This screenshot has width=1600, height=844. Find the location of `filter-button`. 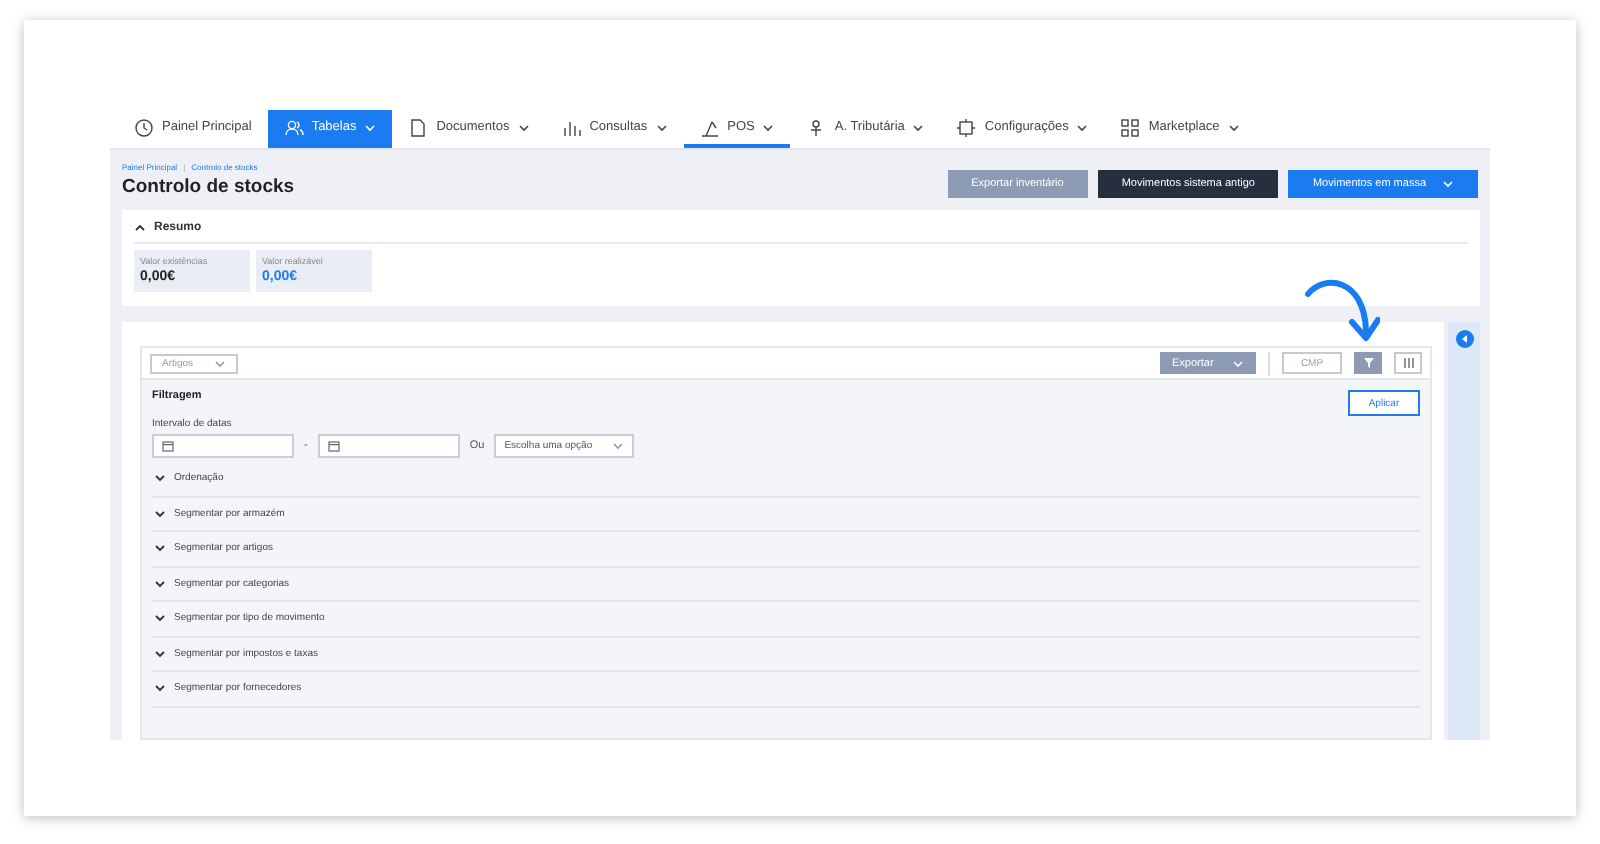

filter-button is located at coordinates (1368, 363).